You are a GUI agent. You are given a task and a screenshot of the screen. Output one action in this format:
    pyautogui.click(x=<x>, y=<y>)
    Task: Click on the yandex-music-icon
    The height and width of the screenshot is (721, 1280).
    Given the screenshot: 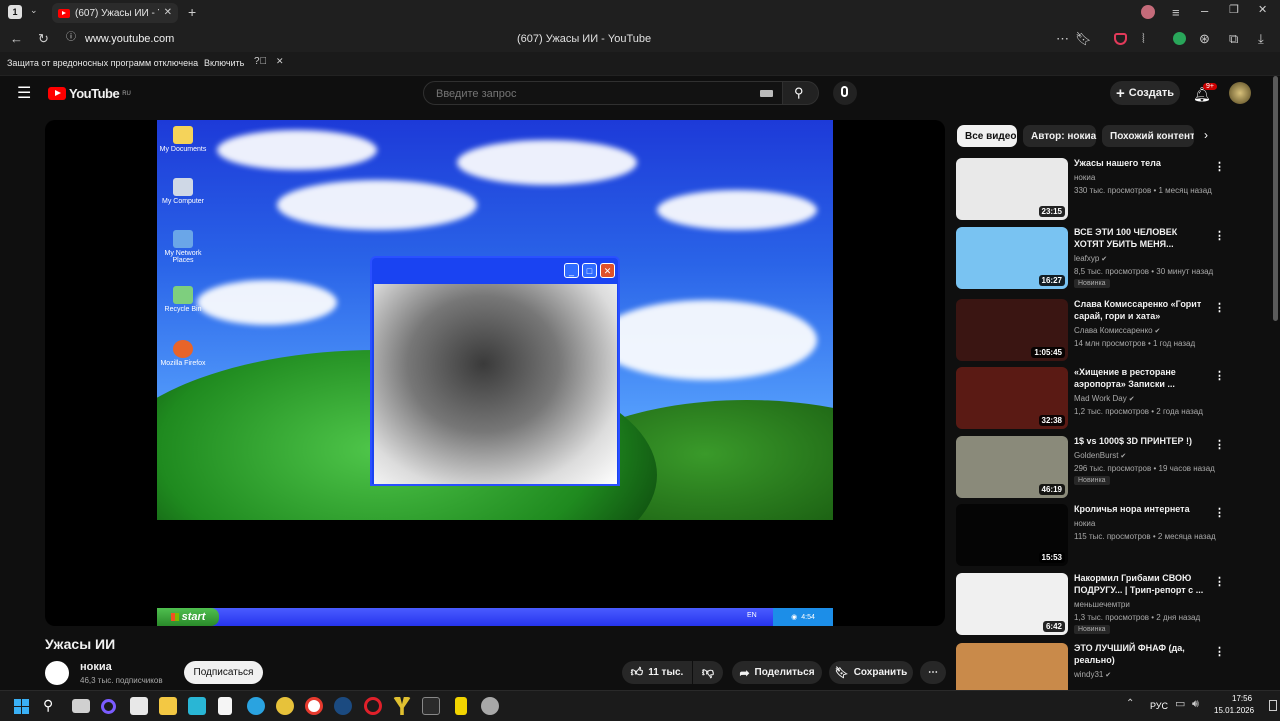 What is the action you would take?
    pyautogui.click(x=402, y=706)
    